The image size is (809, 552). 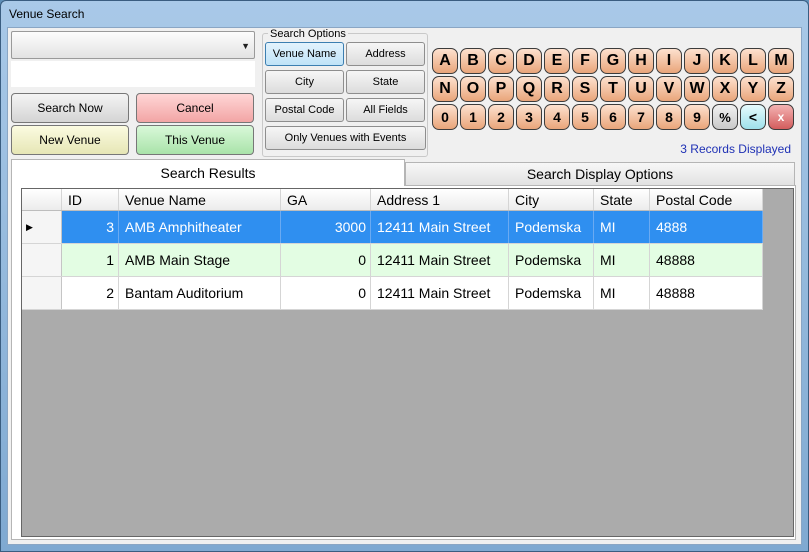 What do you see at coordinates (133, 45) in the screenshot?
I see `venue-combo-box: ▼` at bounding box center [133, 45].